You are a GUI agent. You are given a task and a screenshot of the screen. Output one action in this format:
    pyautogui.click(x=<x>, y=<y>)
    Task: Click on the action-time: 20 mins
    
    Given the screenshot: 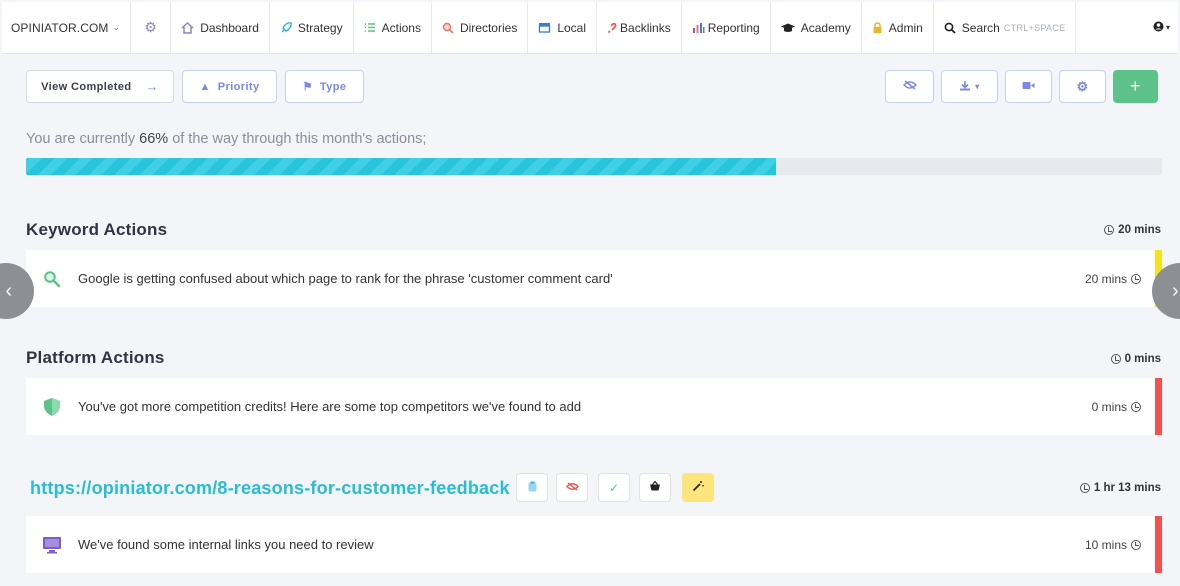 What is the action you would take?
    pyautogui.click(x=1113, y=279)
    